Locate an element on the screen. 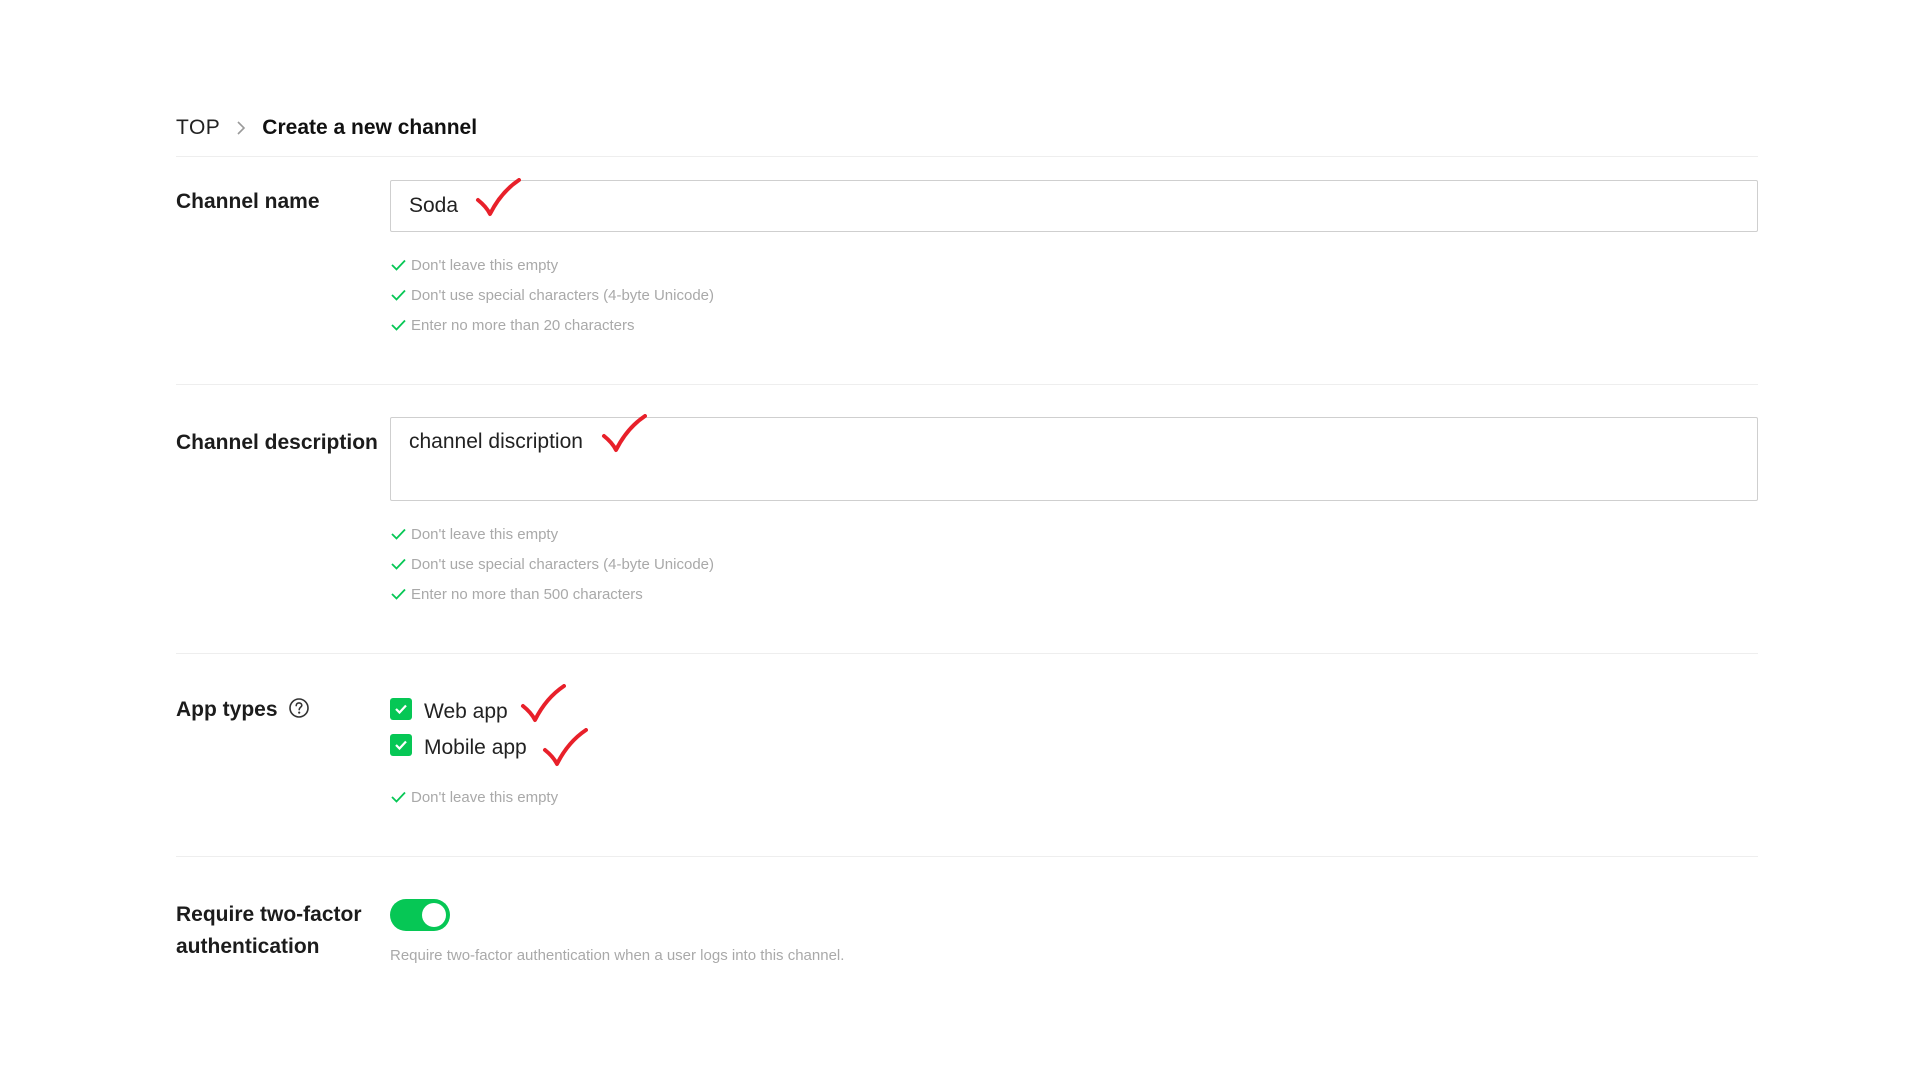  channel-name-value: Soda is located at coordinates (434, 205).